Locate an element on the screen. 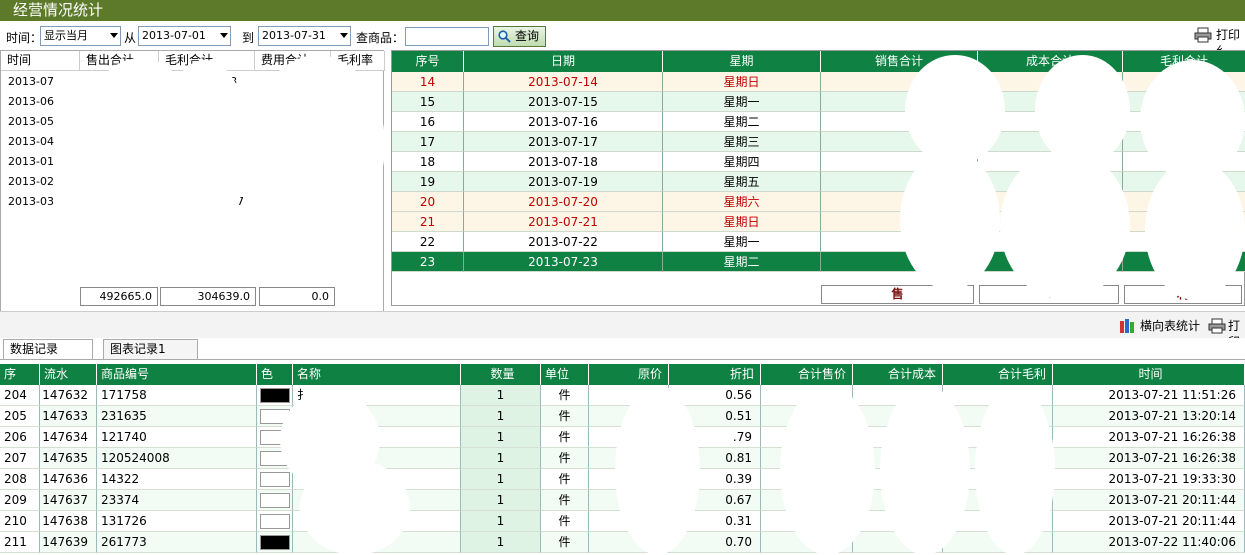 The height and width of the screenshot is (555, 1245). record-cell-seq: 205 is located at coordinates (20, 416).